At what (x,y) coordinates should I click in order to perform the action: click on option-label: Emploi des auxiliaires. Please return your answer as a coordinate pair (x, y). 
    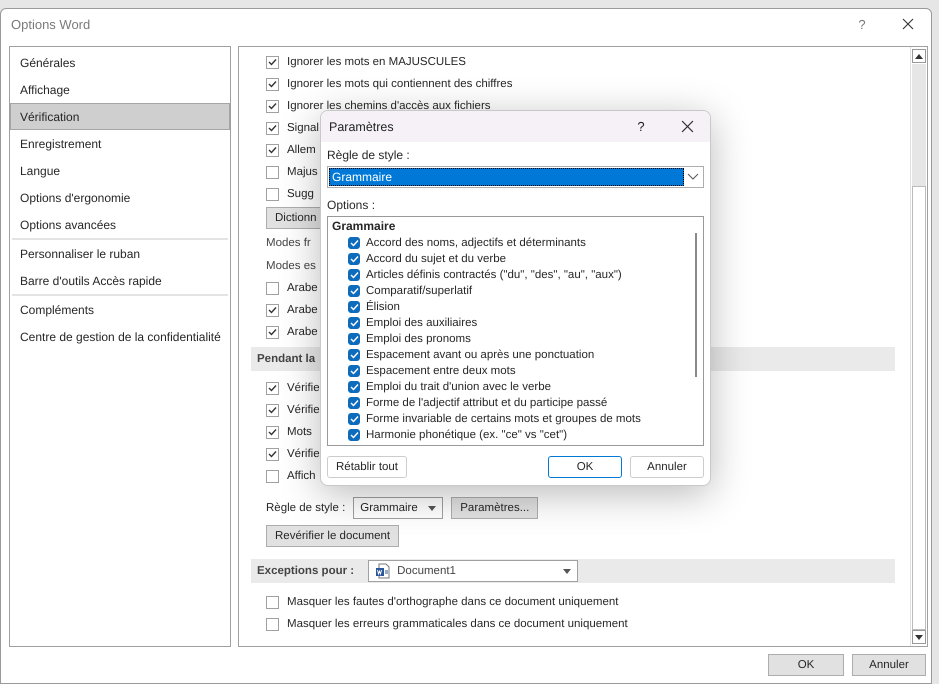
    Looking at the image, I should click on (422, 323).